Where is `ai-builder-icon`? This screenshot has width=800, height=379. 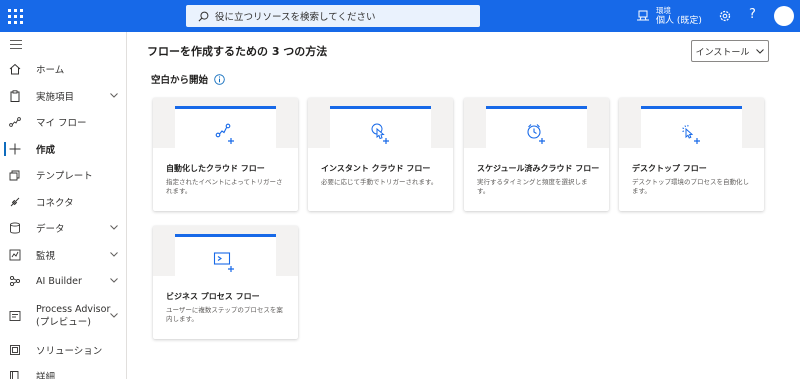 ai-builder-icon is located at coordinates (15, 281).